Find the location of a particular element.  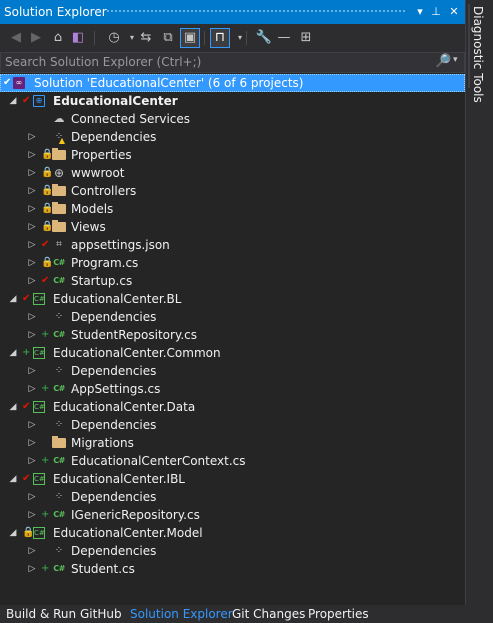

tree-item: ▷ + C# EducationalCenterContext.cs is located at coordinates (232, 461).